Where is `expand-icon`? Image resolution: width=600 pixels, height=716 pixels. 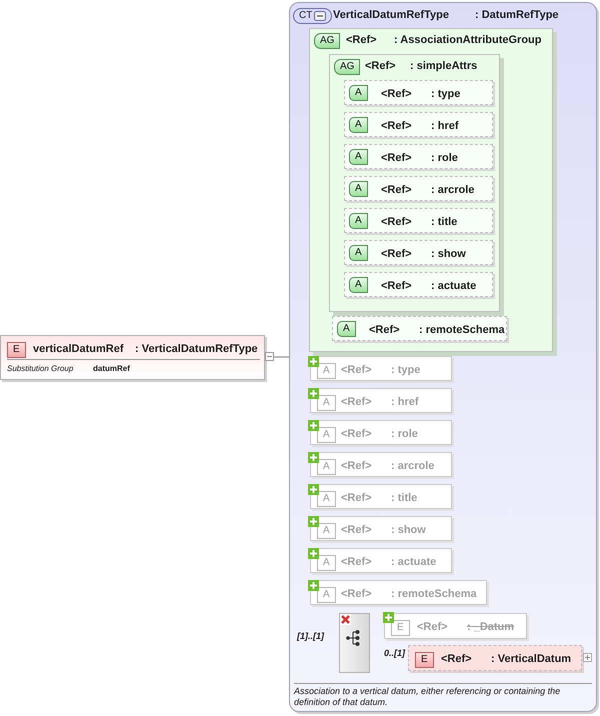
expand-icon is located at coordinates (587, 657).